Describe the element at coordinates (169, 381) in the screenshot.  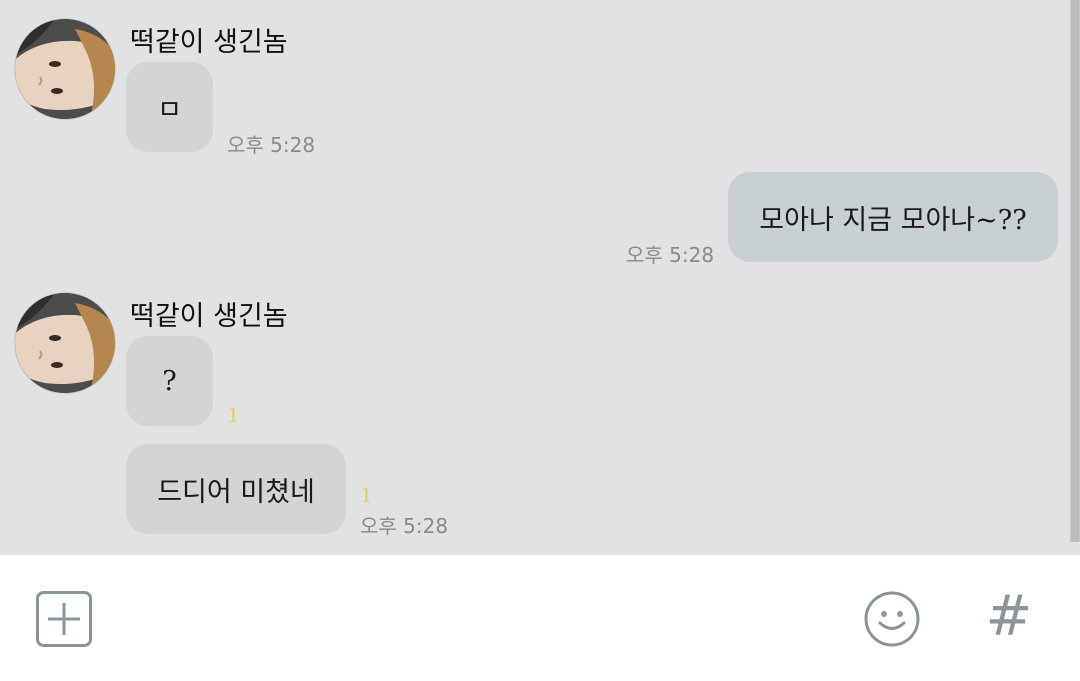
I see `message-bubble: ?` at that location.